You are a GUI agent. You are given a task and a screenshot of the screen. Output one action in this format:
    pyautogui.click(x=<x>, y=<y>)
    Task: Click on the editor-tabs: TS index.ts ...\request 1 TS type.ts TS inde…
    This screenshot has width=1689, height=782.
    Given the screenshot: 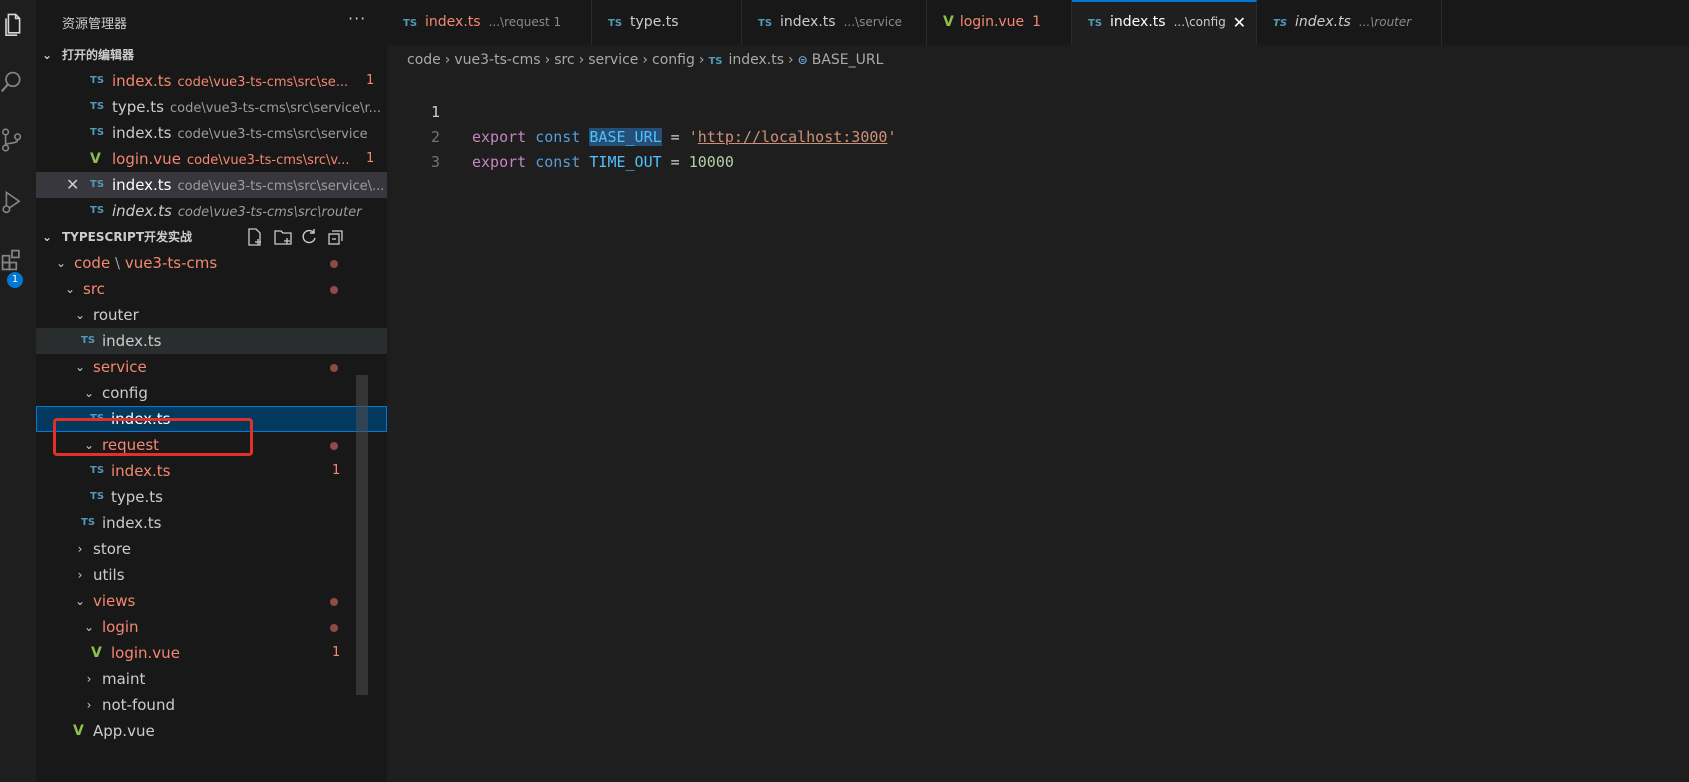 What is the action you would take?
    pyautogui.click(x=1038, y=22)
    